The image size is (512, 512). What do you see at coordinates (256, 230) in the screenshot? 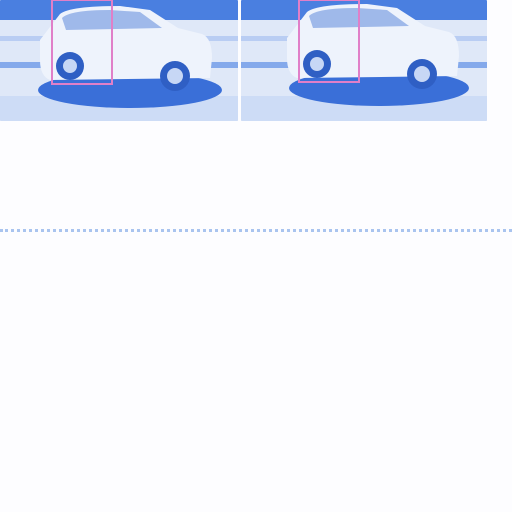
I see `dotted-divider` at bounding box center [256, 230].